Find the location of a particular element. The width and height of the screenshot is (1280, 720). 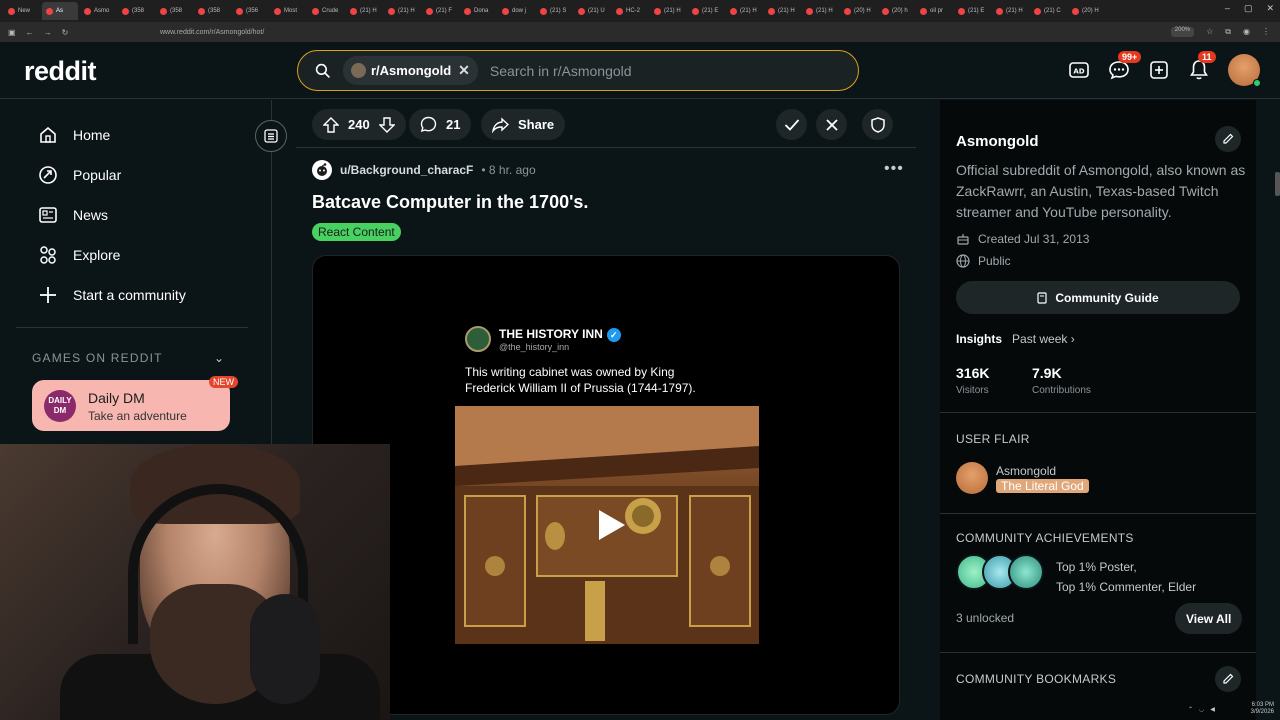

microphone-icon is located at coordinates (285, 649).